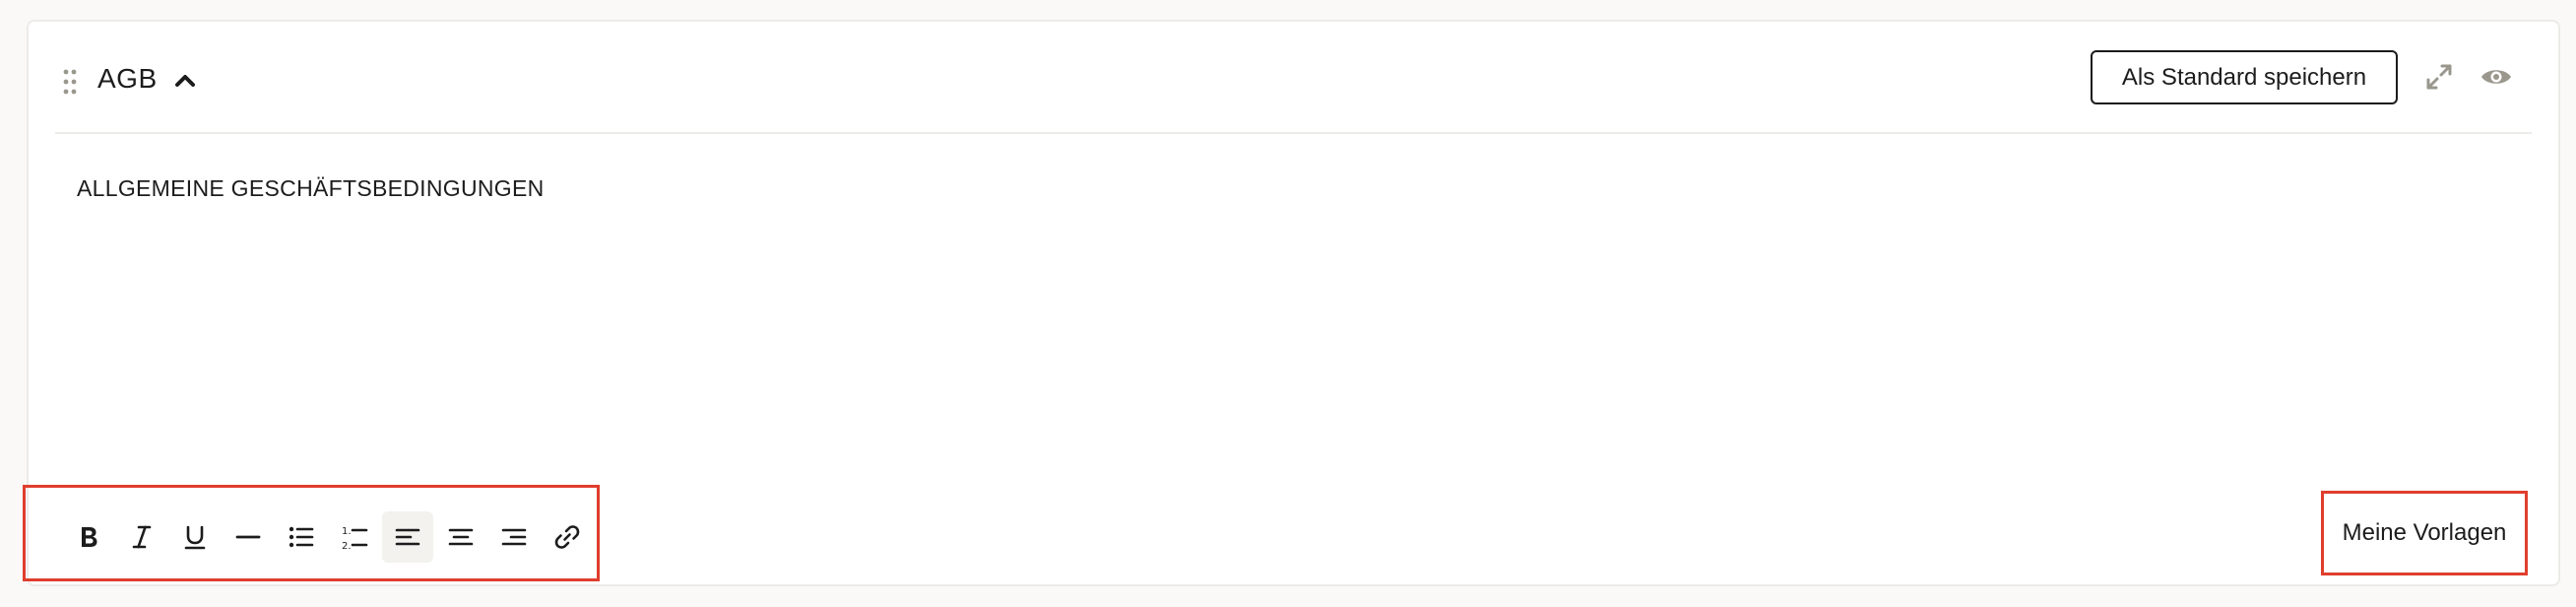 The width and height of the screenshot is (2576, 607). What do you see at coordinates (2424, 533) in the screenshot?
I see `my-templates-button: Meine Vorlagen` at bounding box center [2424, 533].